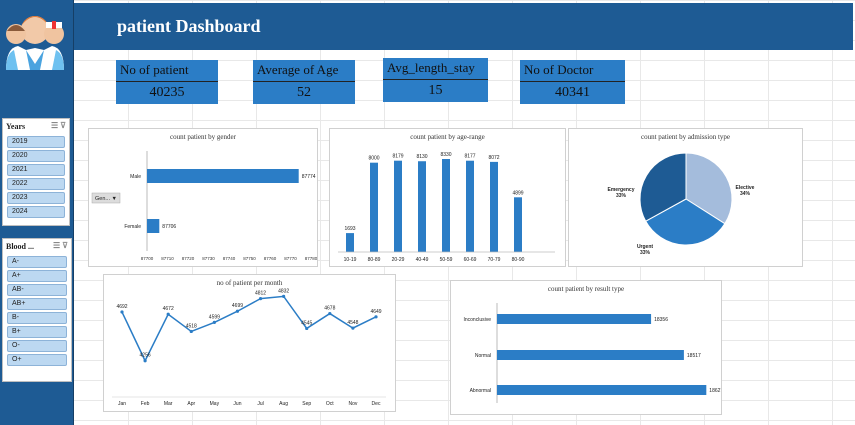  I want to click on tick-label: 87770, so click(290, 258).